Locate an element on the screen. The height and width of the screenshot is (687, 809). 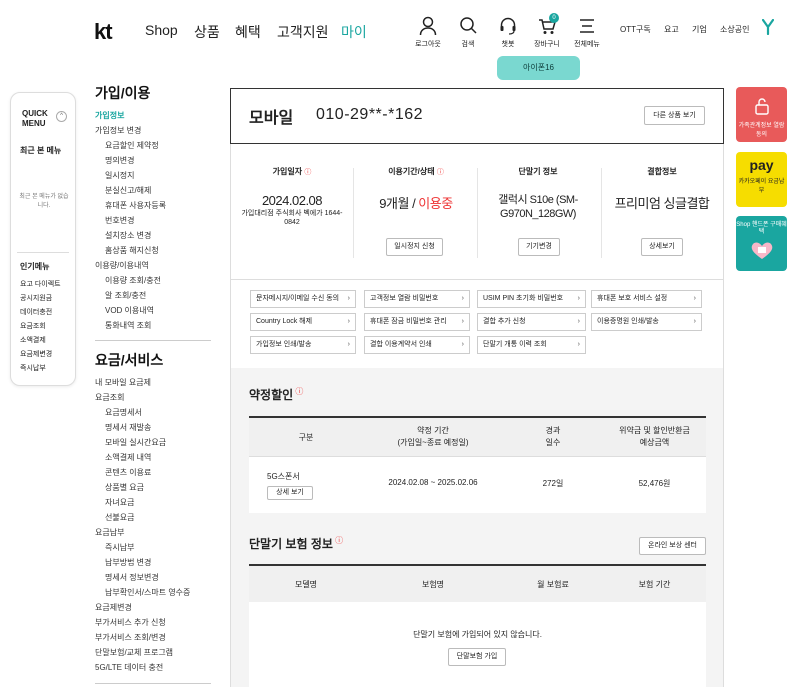
usage-period: 9개월 is located at coordinates (394, 203).